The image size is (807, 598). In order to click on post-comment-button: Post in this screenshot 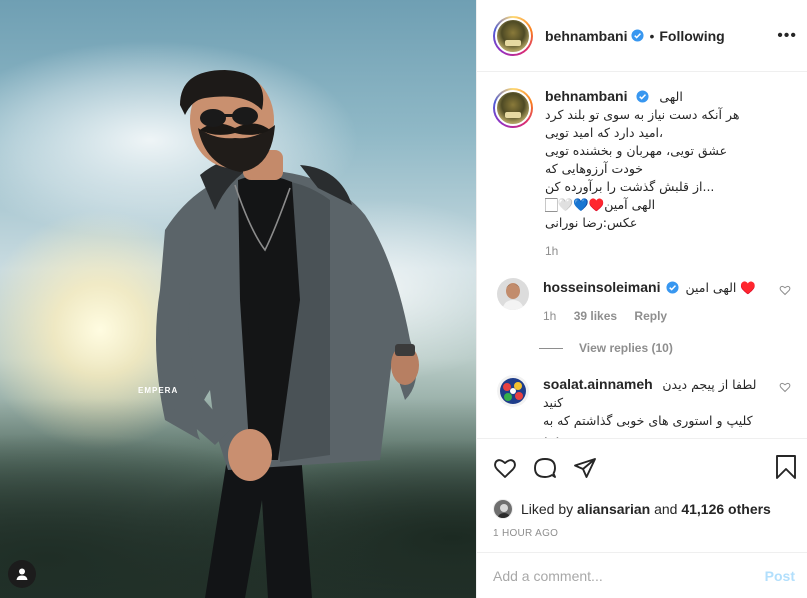, I will do `click(780, 576)`.